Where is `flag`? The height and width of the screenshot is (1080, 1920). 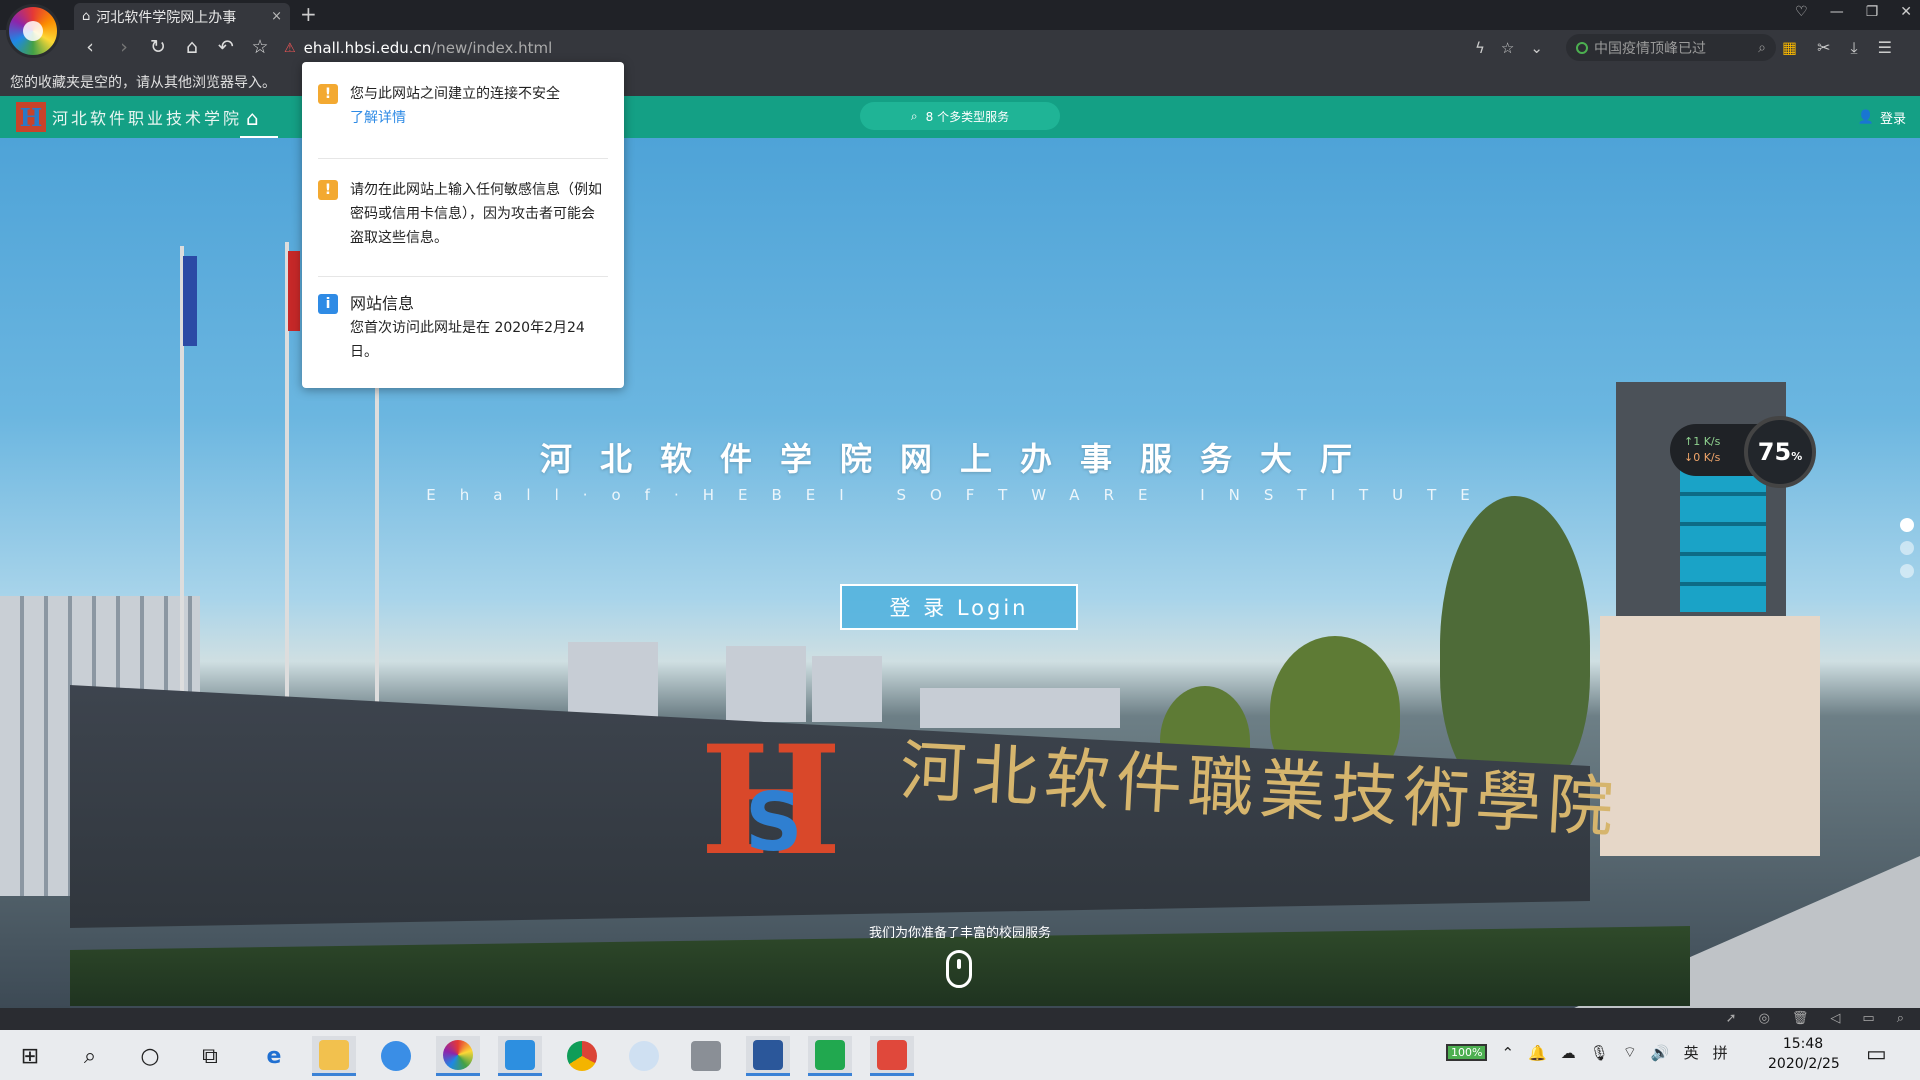 flag is located at coordinates (294, 291).